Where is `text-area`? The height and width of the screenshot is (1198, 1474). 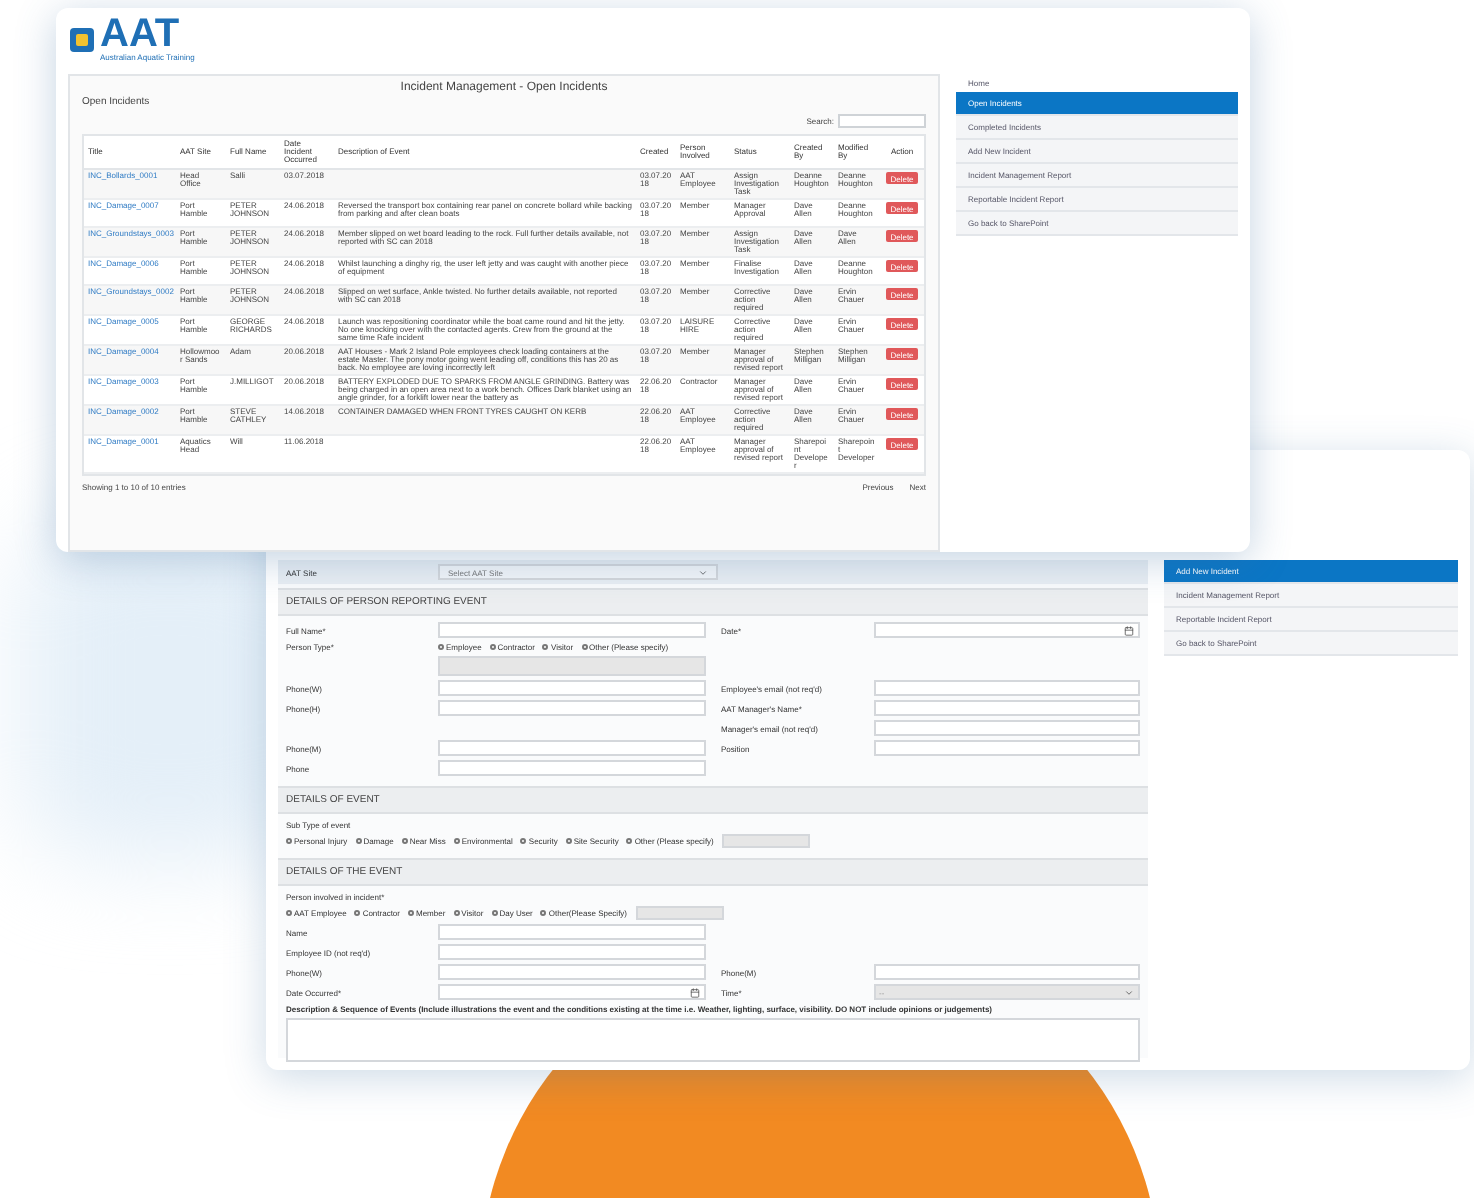 text-area is located at coordinates (713, 1040).